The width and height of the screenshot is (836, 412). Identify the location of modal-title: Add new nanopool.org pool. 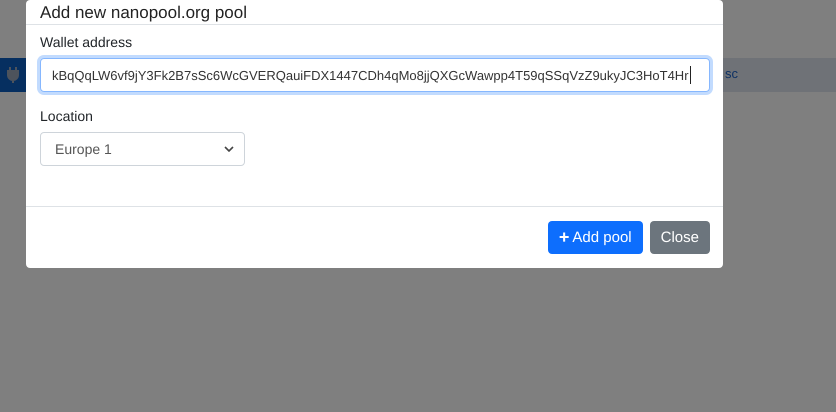
(143, 12).